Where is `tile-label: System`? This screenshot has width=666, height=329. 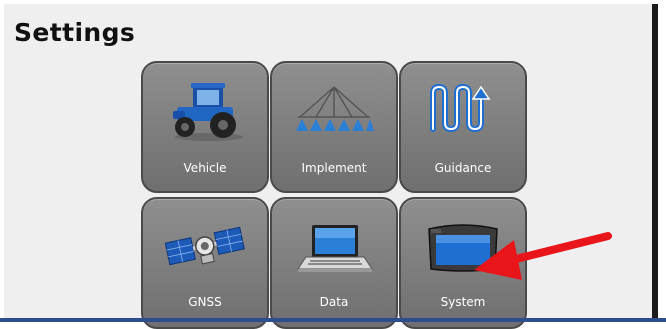 tile-label: System is located at coordinates (463, 302).